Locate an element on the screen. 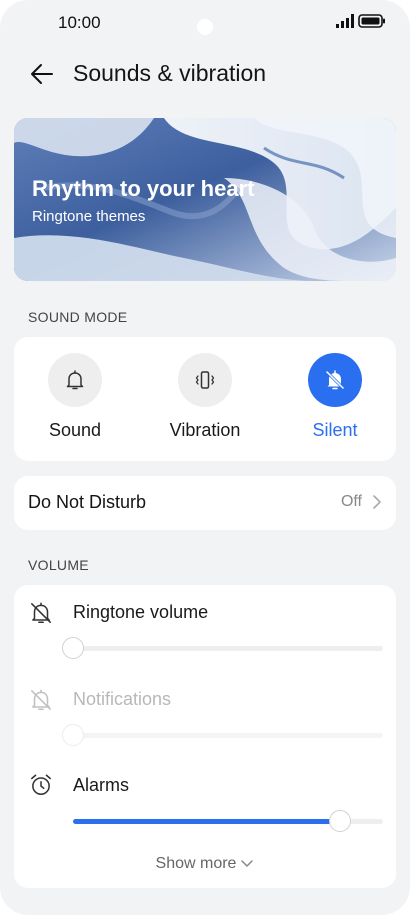  sound-mode-silent-circle is located at coordinates (335, 380).